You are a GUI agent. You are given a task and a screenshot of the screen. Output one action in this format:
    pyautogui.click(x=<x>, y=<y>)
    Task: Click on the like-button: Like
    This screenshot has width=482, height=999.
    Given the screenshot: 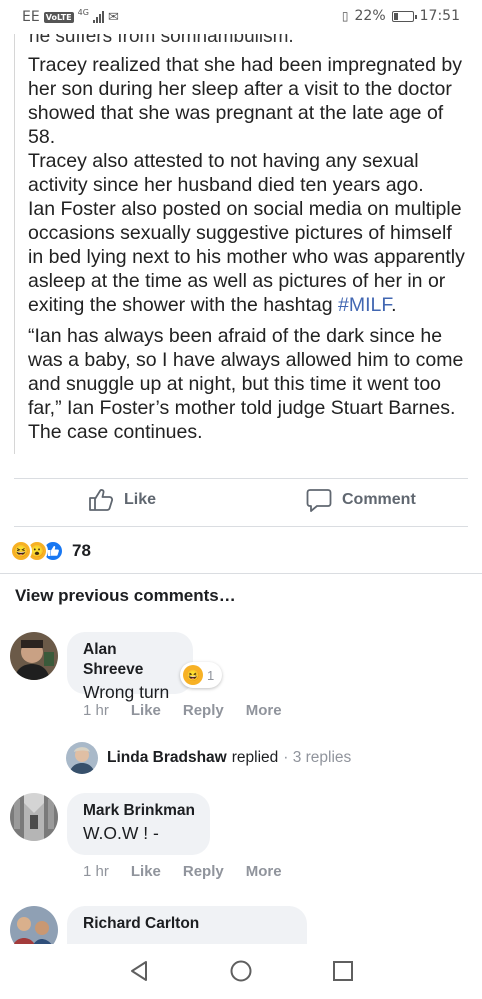 What is the action you would take?
    pyautogui.click(x=122, y=500)
    